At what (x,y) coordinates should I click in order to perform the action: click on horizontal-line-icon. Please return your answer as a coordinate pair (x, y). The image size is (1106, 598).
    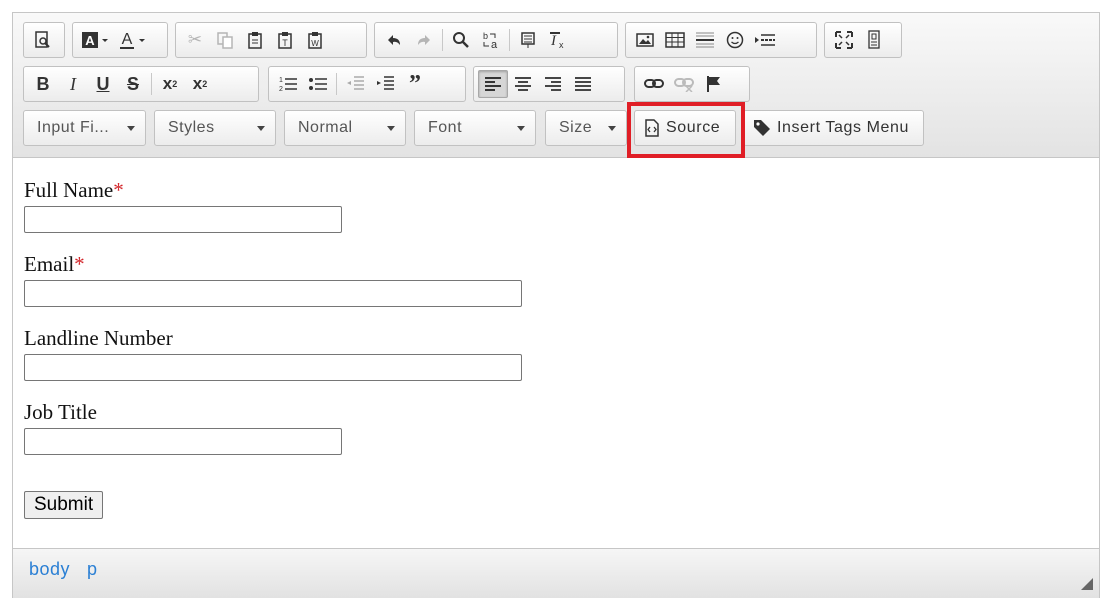
    Looking at the image, I should click on (705, 40).